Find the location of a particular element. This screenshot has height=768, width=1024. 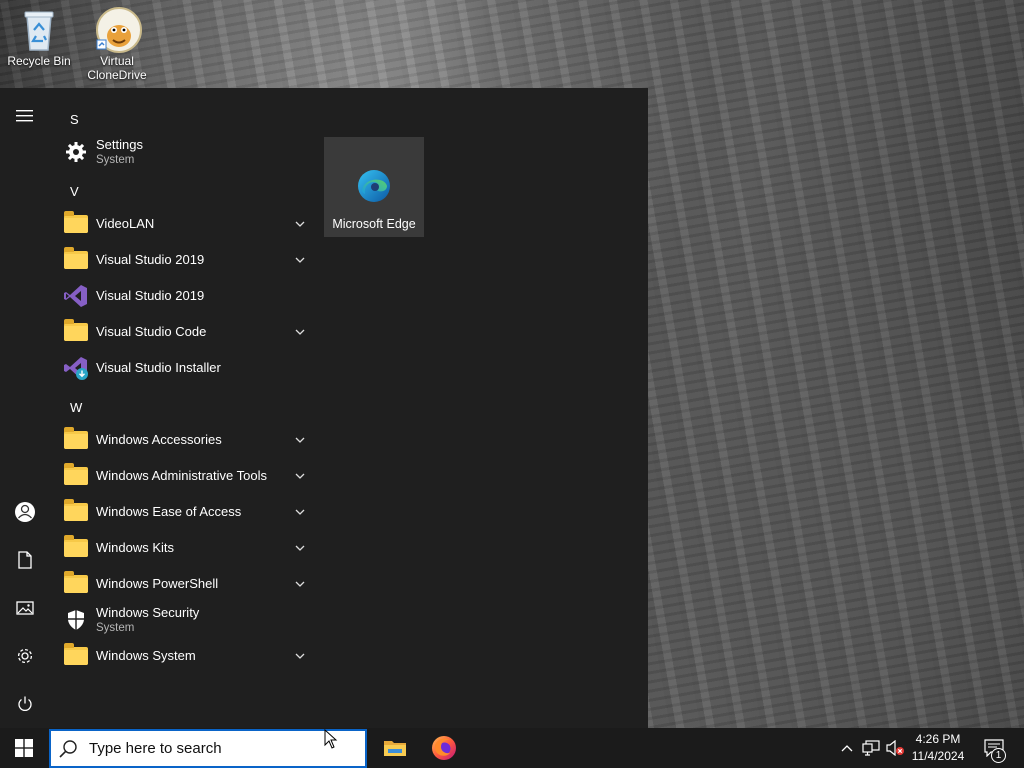

chevron-up-icon is located at coordinates (847, 748).